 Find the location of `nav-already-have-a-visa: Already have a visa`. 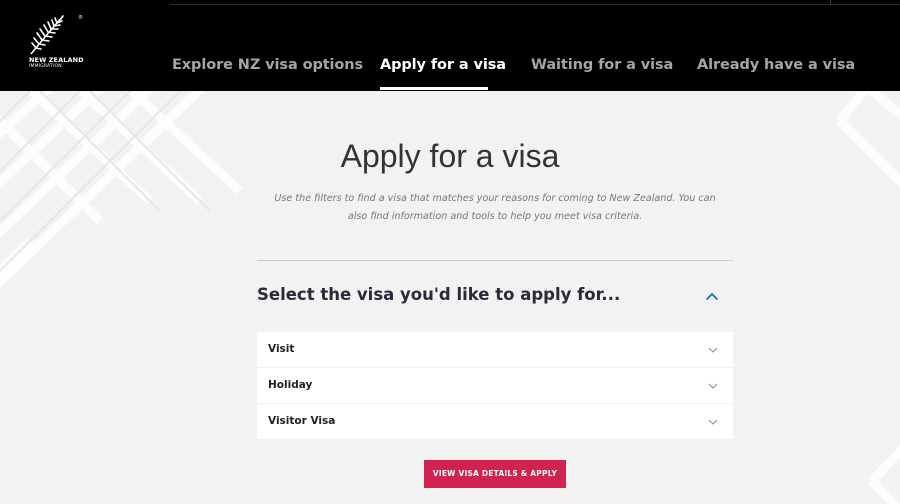

nav-already-have-a-visa: Already have a visa is located at coordinates (776, 65).